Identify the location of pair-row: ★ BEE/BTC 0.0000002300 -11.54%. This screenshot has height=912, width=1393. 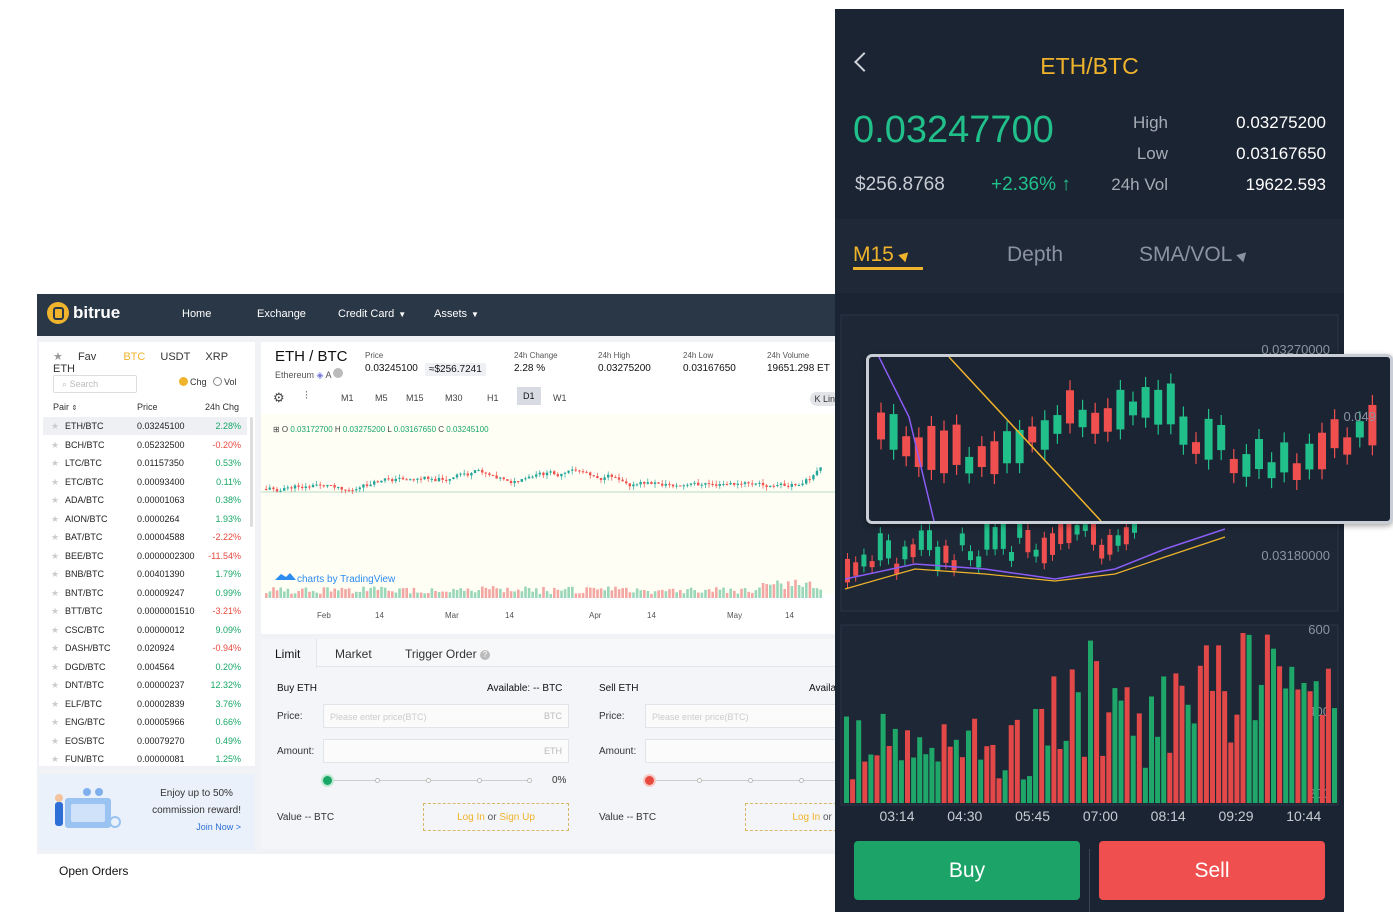
(145, 556).